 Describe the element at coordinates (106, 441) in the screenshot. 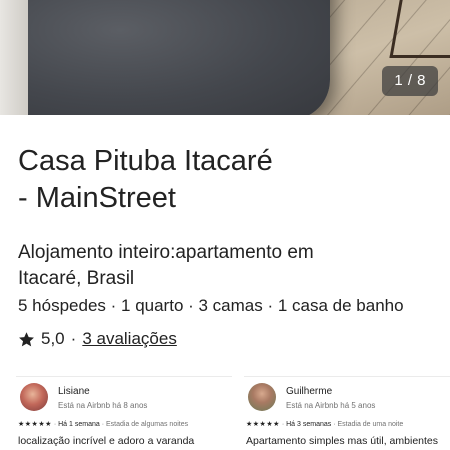

I see `review-text: localização incrível e adoro a varanda` at that location.